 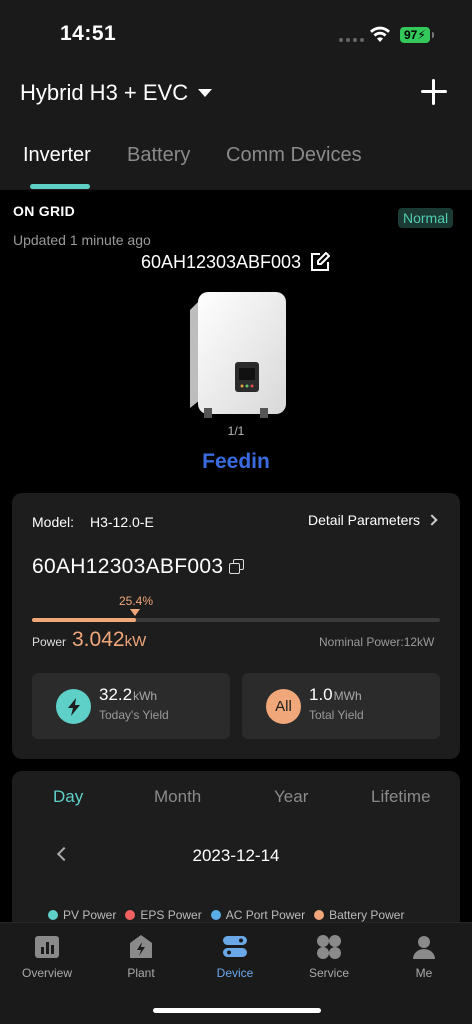 I want to click on inverter-serial: 60AH12303ABF003, so click(x=221, y=261).